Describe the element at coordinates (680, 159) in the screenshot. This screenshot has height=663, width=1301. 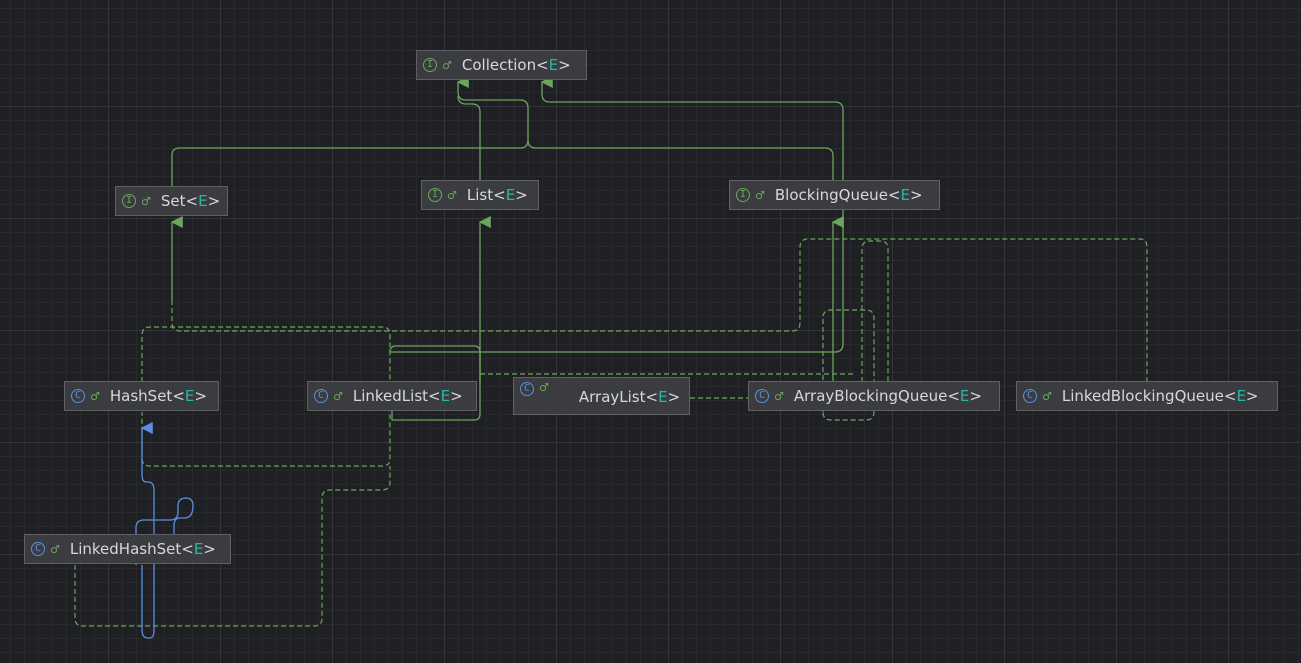
I see `edge-list-to-collection-right` at that location.